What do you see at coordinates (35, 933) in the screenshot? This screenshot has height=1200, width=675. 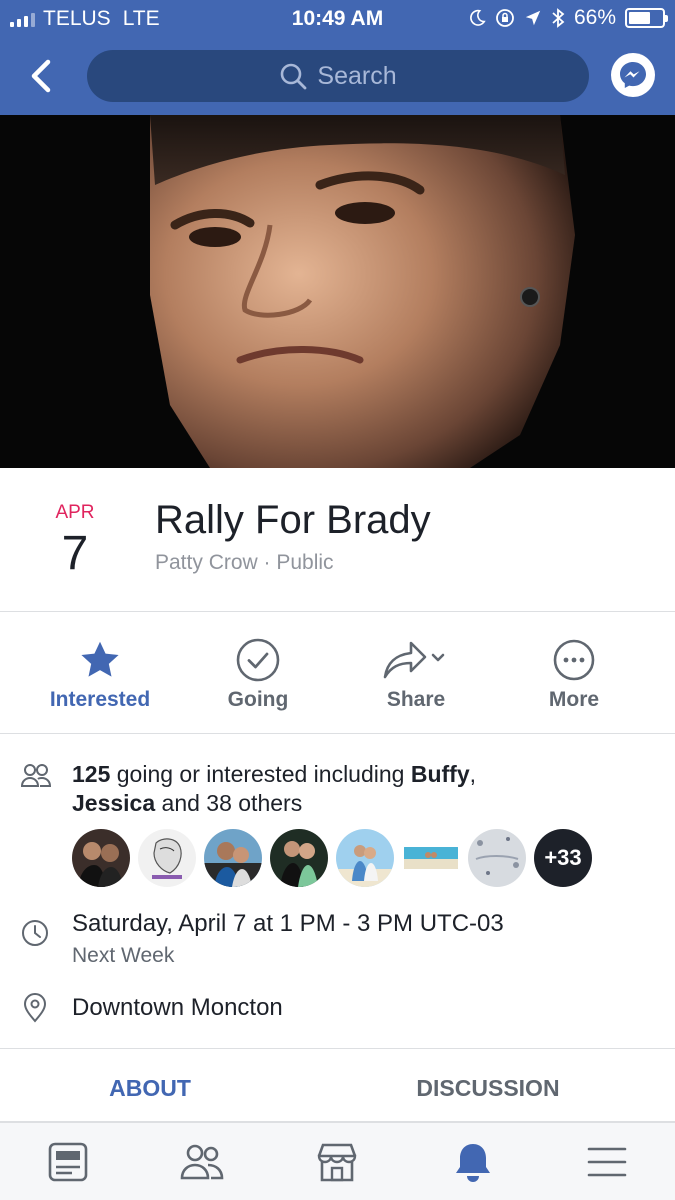 I see `clock-icon` at bounding box center [35, 933].